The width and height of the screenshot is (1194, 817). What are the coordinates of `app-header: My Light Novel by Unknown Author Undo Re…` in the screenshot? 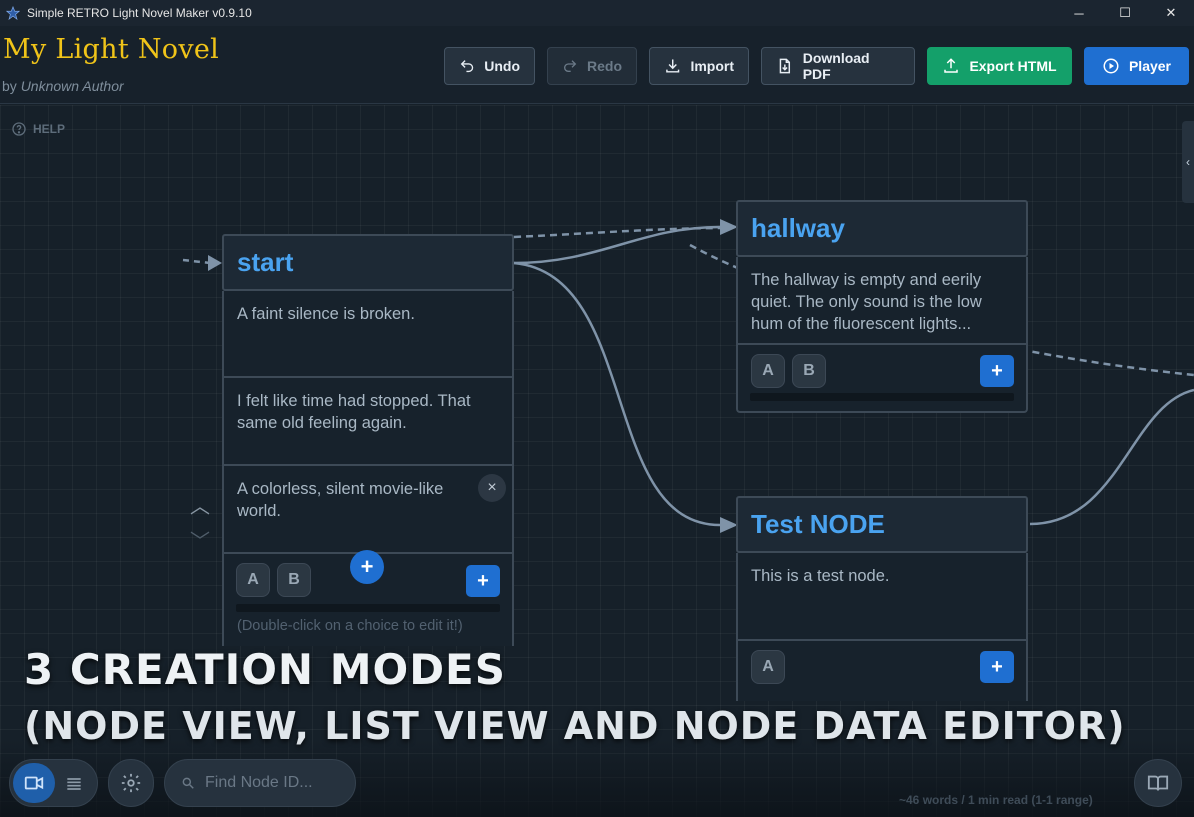 It's located at (597, 65).